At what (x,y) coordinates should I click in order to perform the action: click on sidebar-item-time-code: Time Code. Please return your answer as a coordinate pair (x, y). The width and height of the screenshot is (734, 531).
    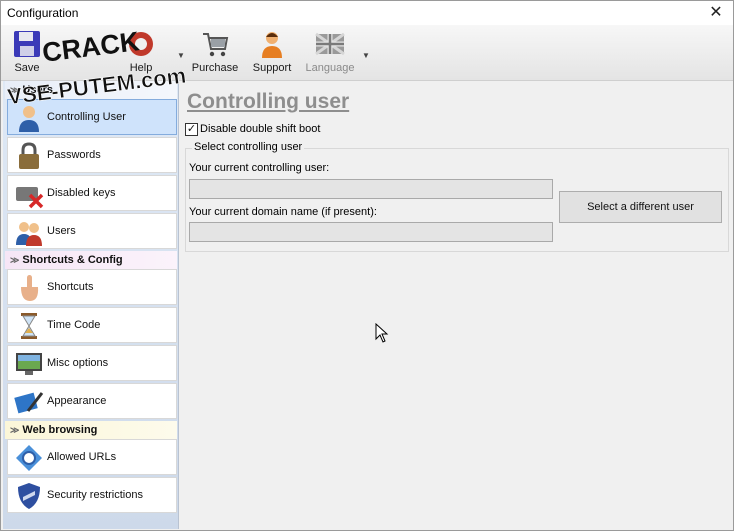
    Looking at the image, I should click on (92, 325).